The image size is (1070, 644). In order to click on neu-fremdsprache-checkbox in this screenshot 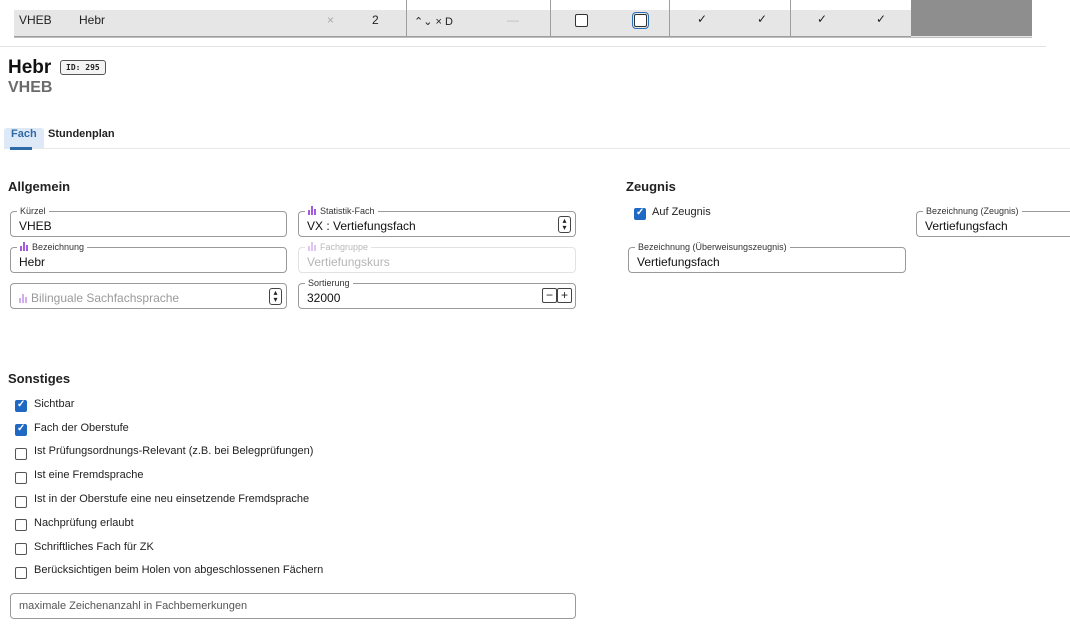, I will do `click(21, 502)`.